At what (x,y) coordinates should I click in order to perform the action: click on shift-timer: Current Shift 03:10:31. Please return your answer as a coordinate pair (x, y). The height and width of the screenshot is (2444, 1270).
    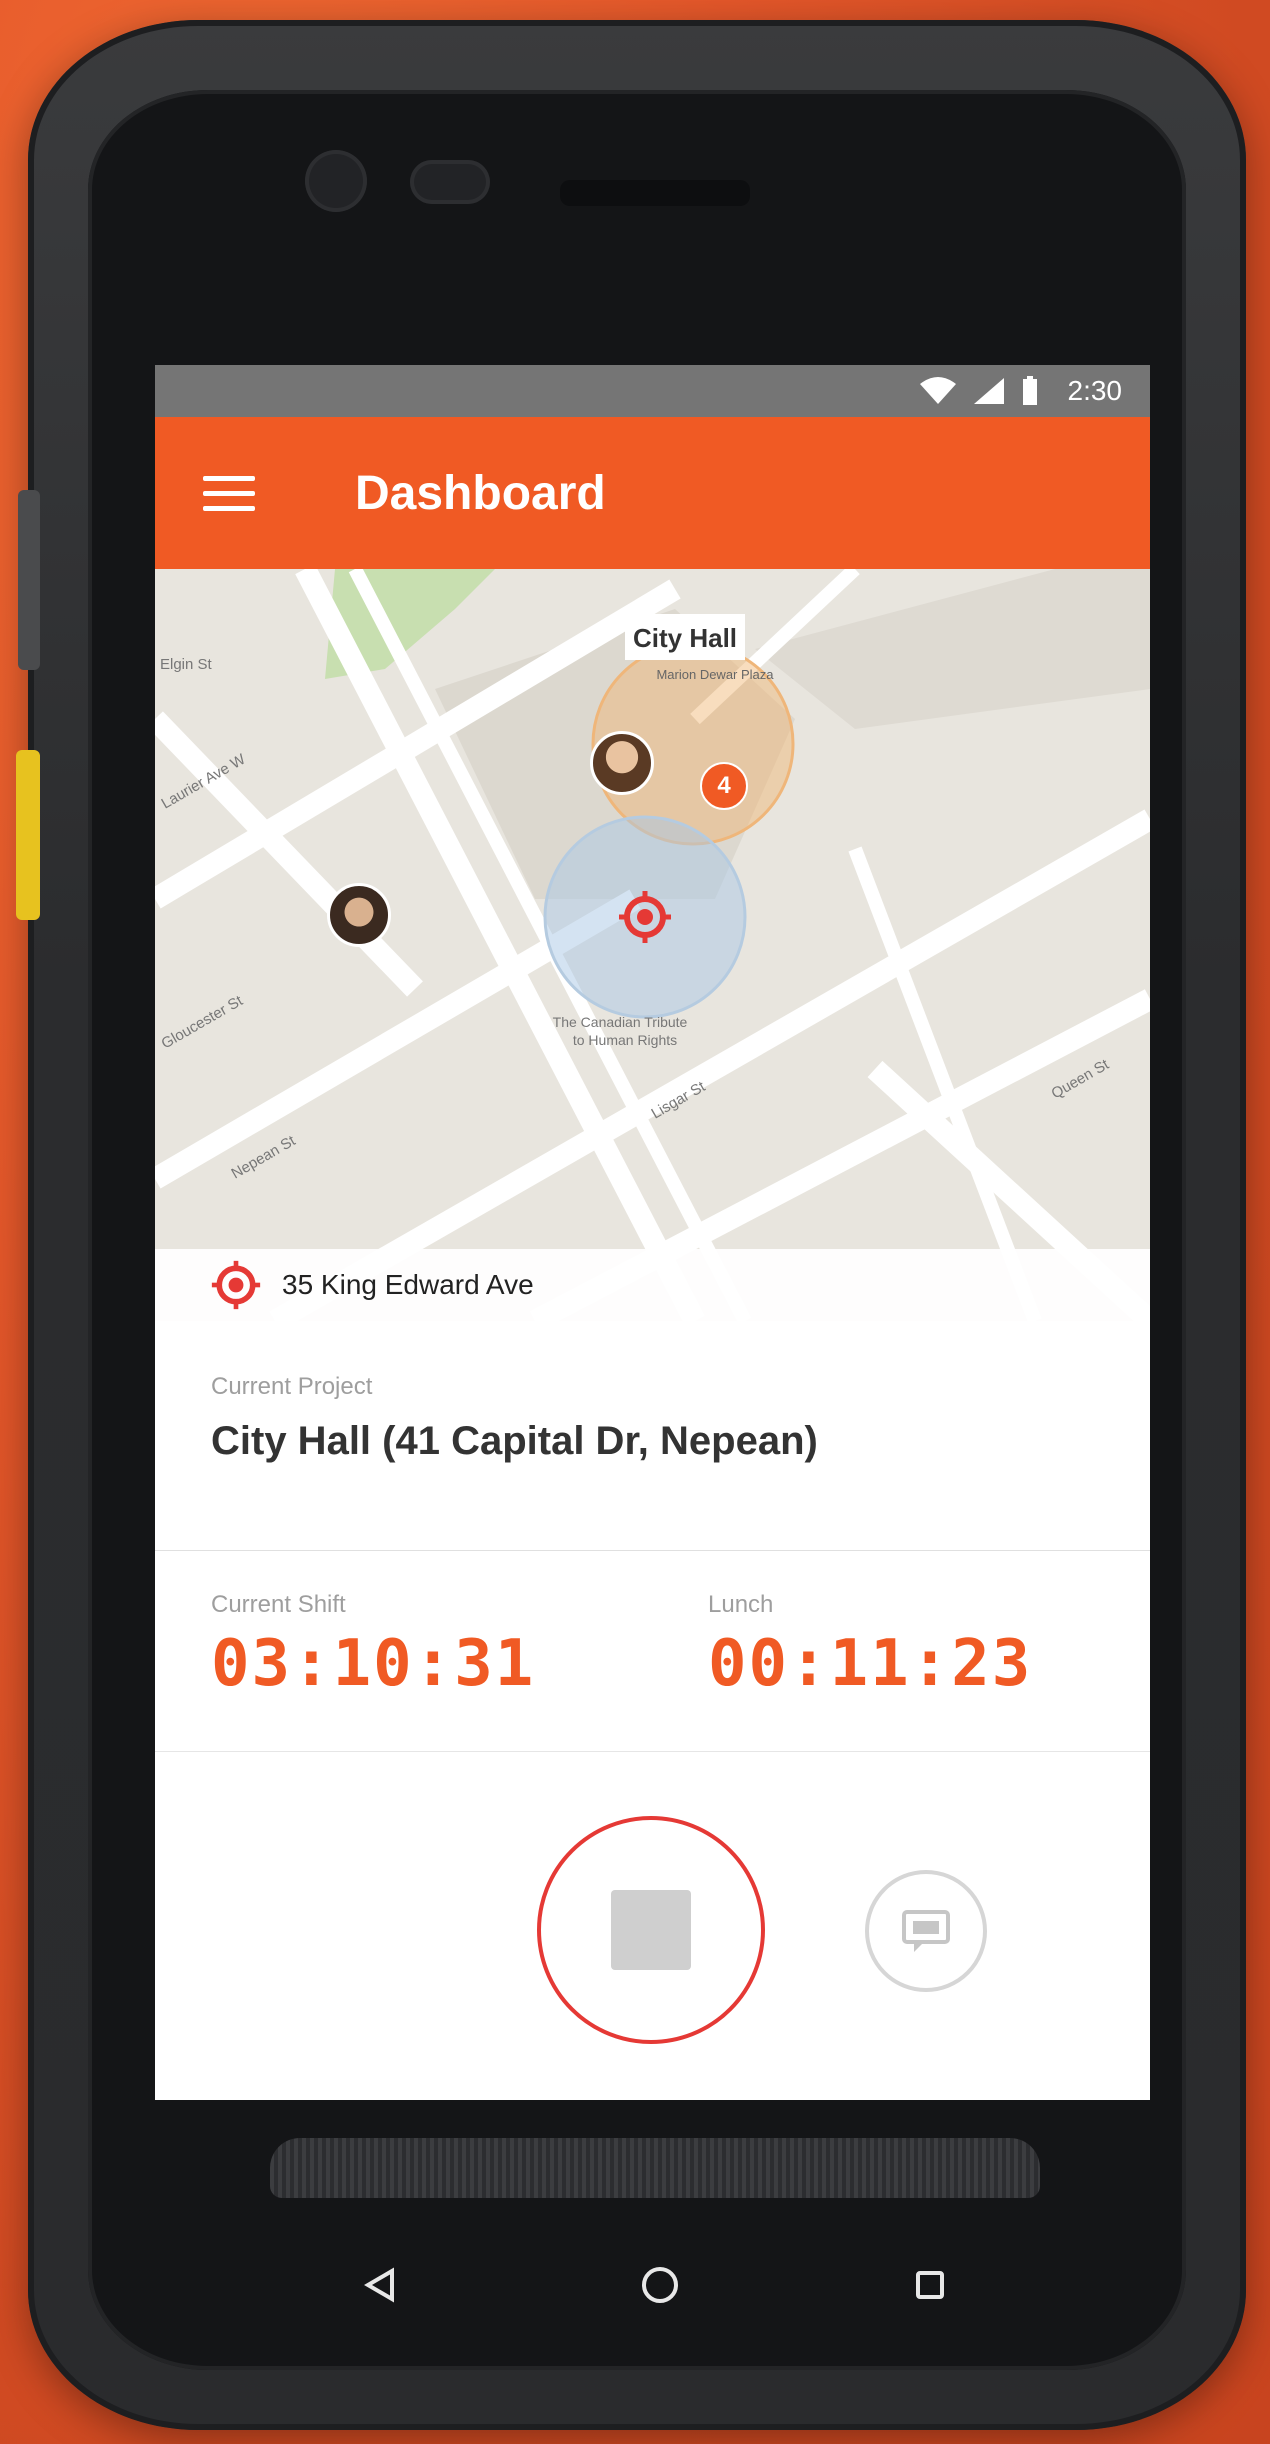
    Looking at the image, I should click on (345, 1651).